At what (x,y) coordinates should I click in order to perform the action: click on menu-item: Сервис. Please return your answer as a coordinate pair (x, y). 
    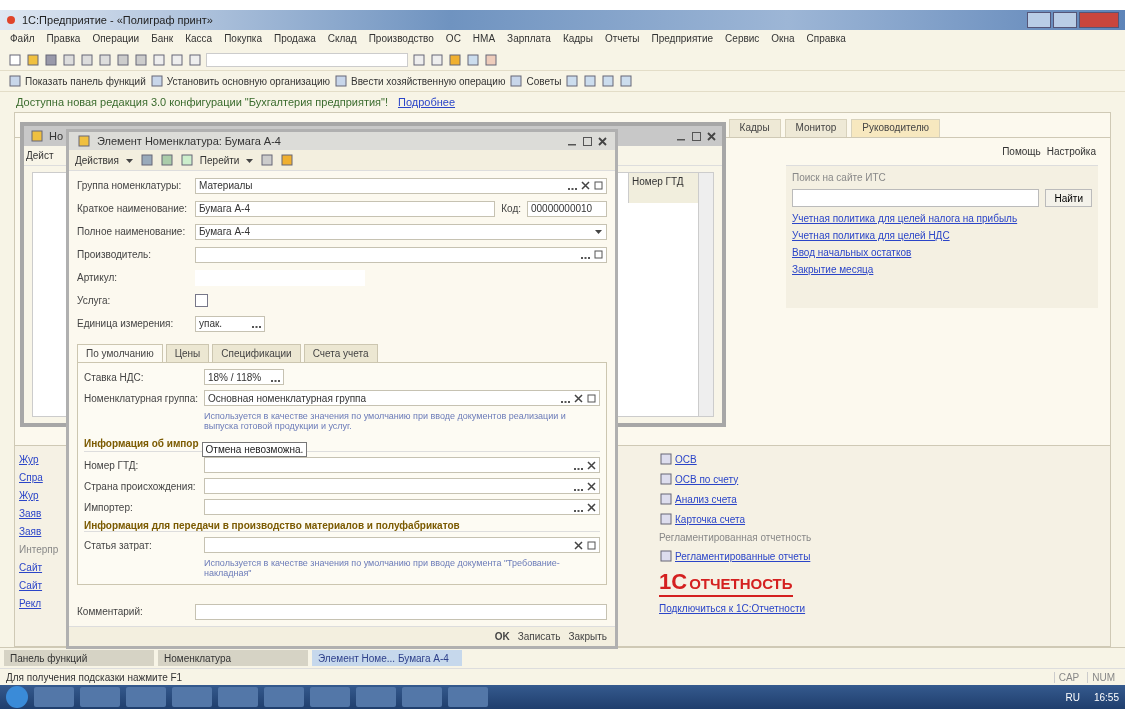
    Looking at the image, I should click on (742, 40).